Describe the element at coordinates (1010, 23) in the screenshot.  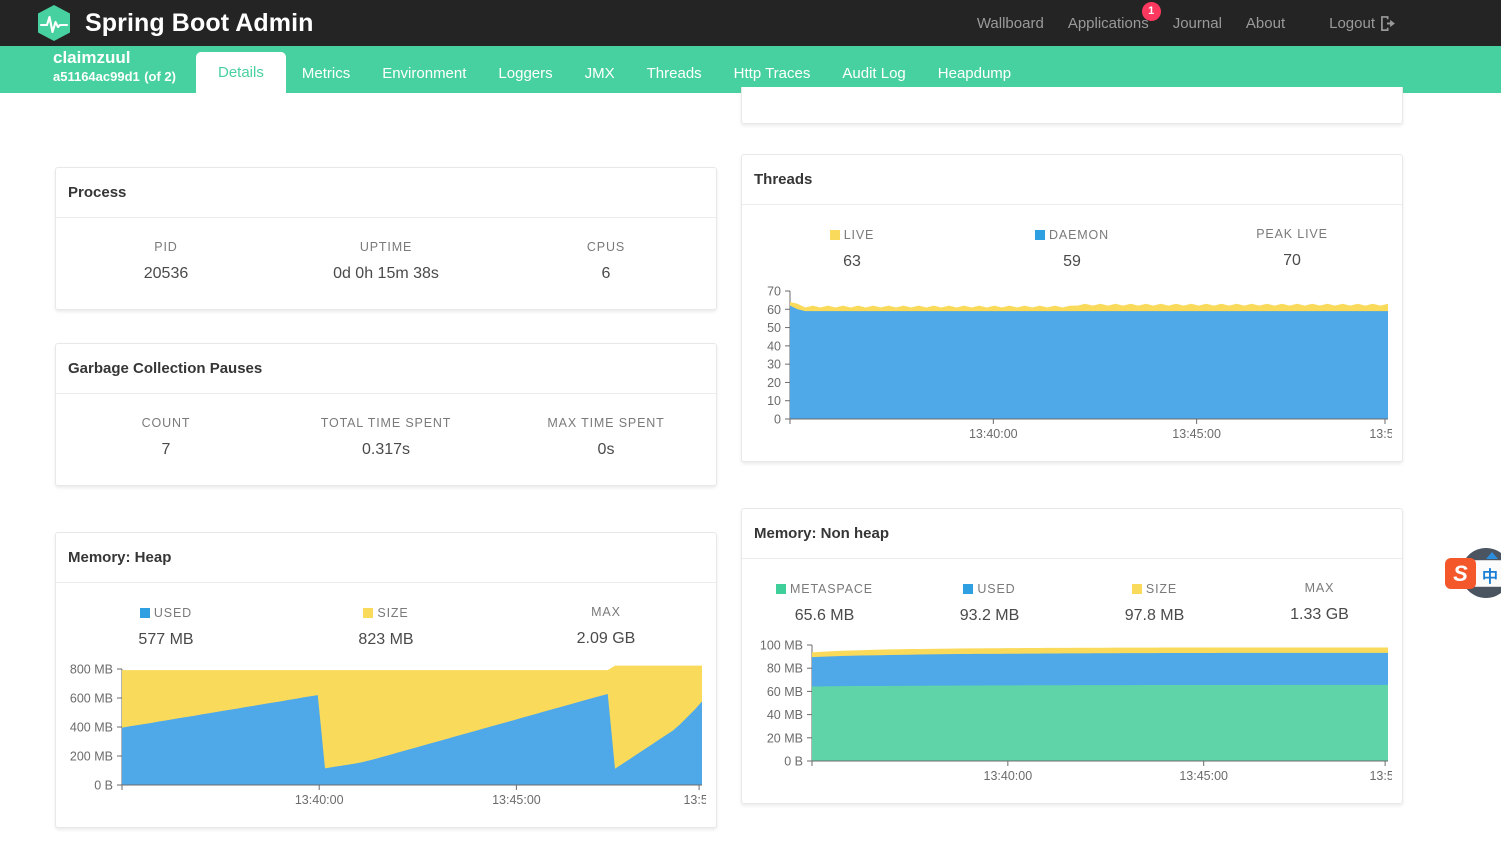
I see `nav-link-wallboard: Wallboard` at that location.